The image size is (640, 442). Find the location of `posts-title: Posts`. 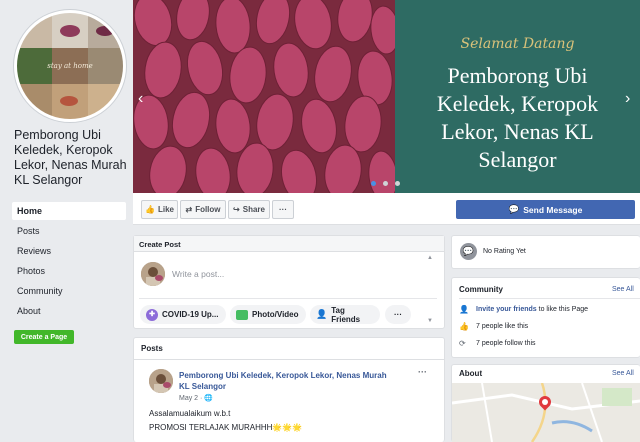

posts-title: Posts is located at coordinates (152, 348).